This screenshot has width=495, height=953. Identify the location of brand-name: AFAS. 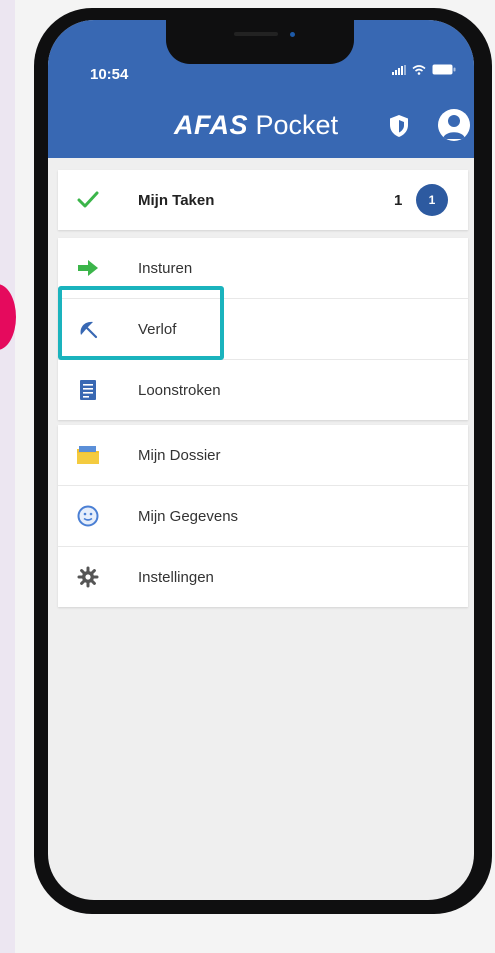
(211, 125).